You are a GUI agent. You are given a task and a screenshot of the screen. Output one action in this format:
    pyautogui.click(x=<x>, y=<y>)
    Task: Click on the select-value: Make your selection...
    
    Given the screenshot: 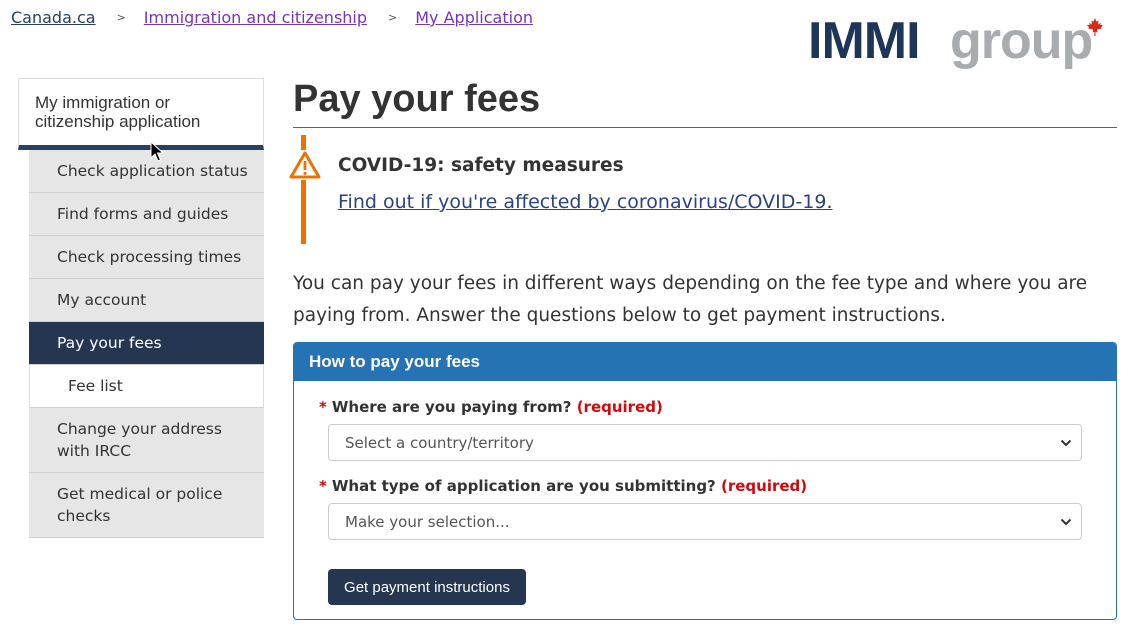 What is the action you would take?
    pyautogui.click(x=427, y=521)
    